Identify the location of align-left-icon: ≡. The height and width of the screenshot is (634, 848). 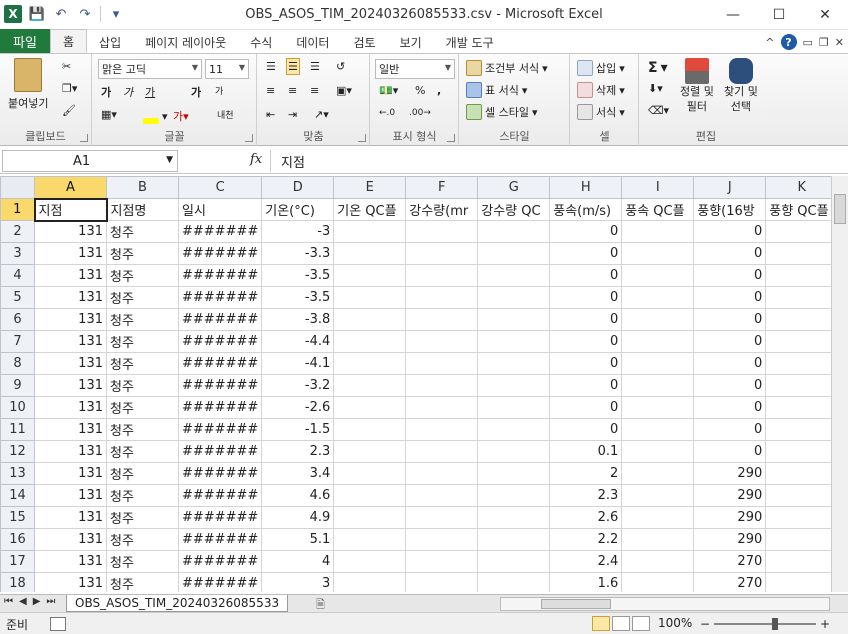
(270, 90).